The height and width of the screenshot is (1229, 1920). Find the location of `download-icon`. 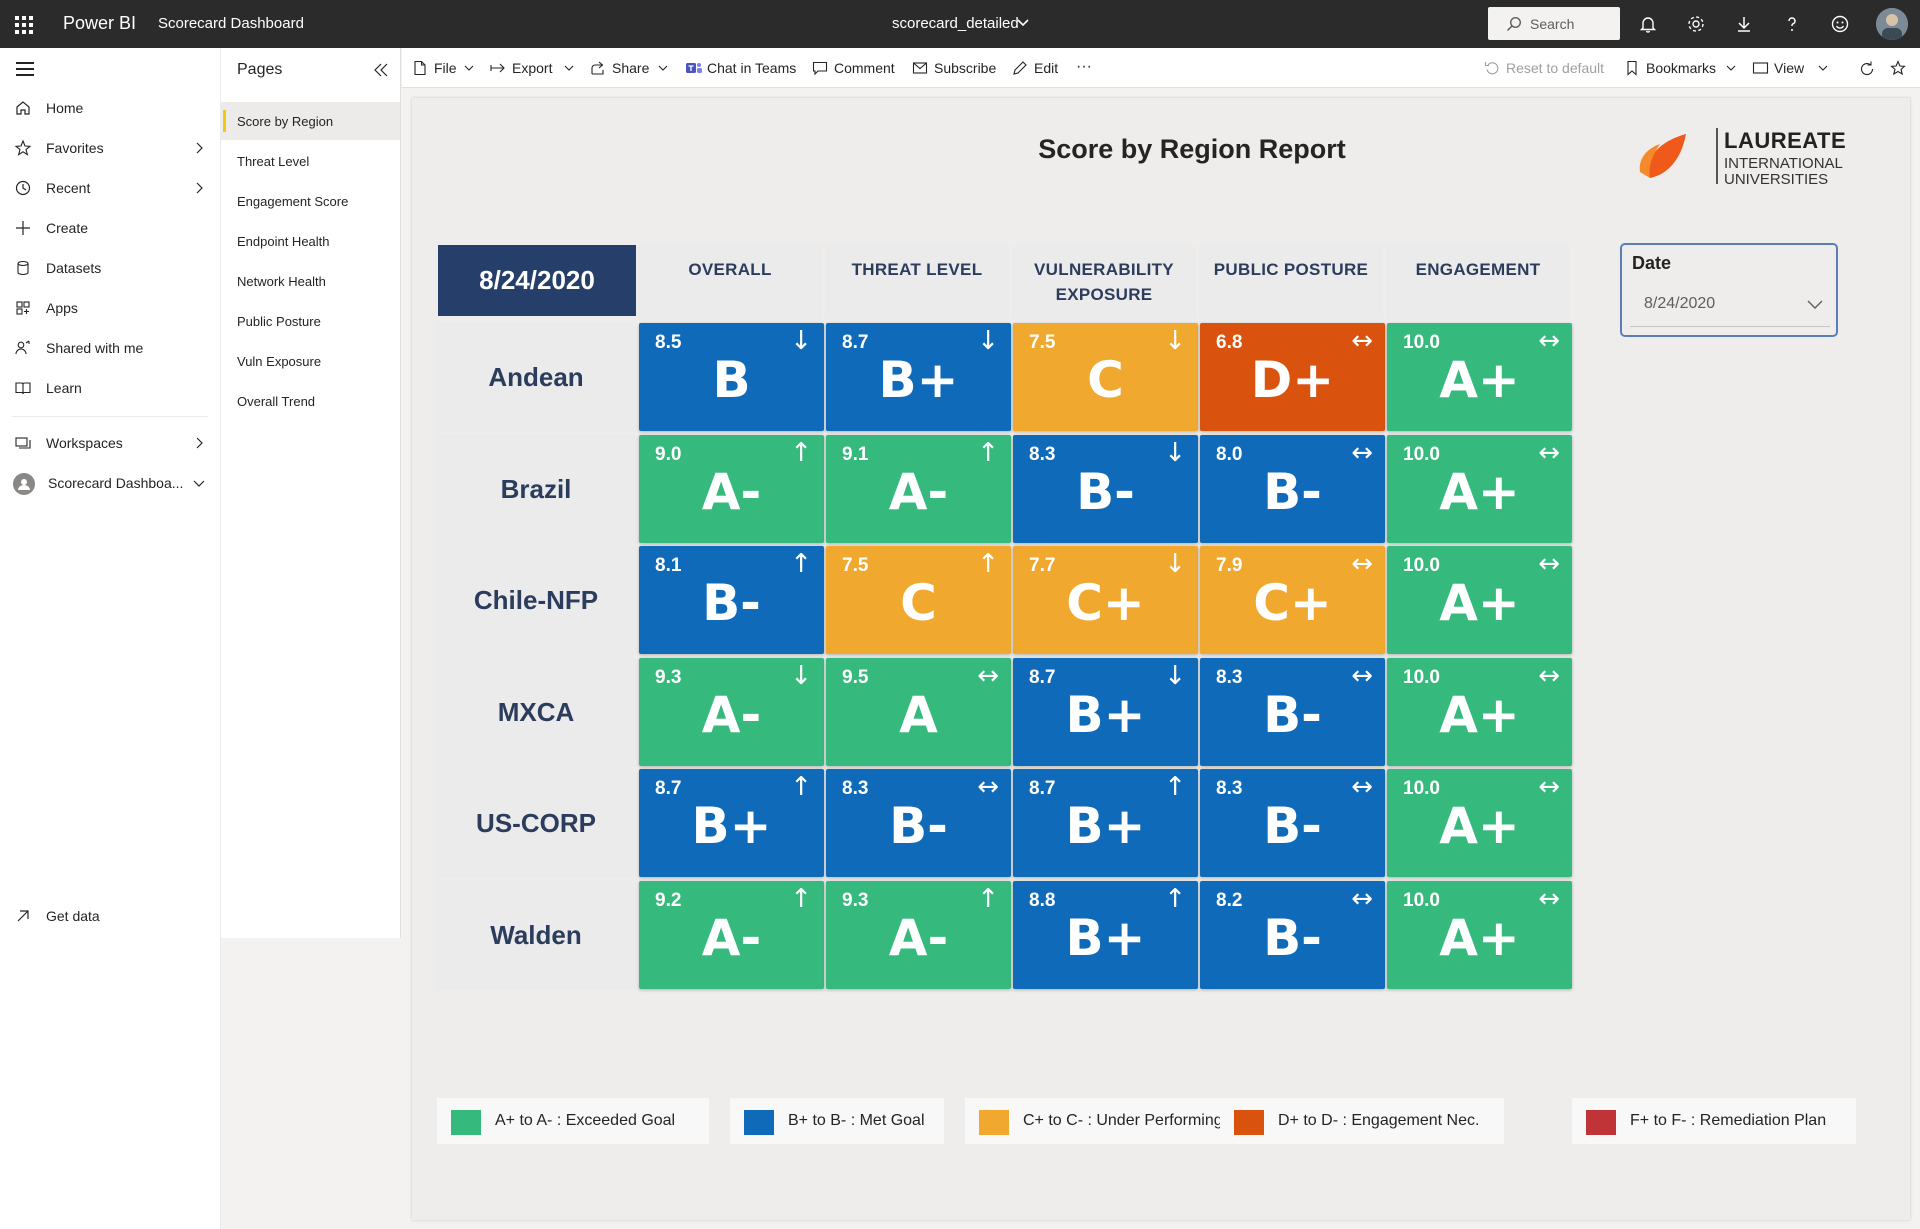

download-icon is located at coordinates (1744, 24).